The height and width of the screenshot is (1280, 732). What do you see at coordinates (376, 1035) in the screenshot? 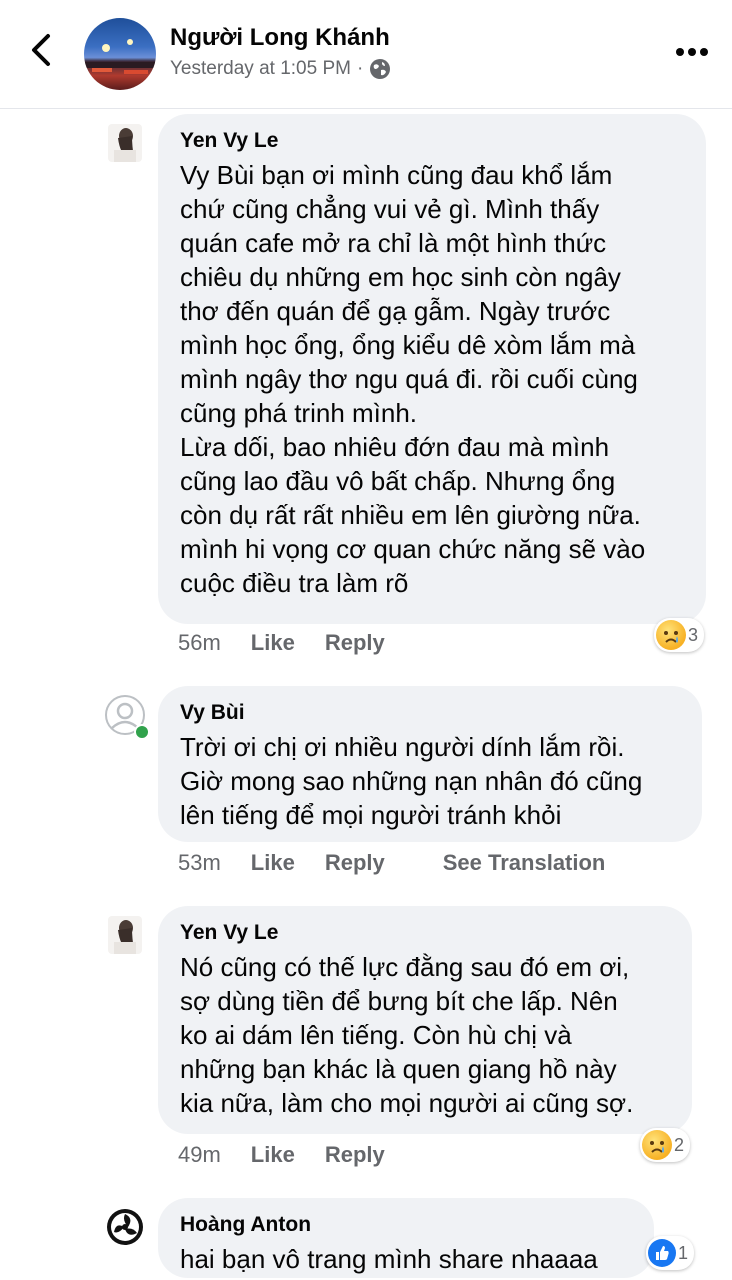
I see `comment-line: ko ai dám lên tiếng. Còn hù chị và` at bounding box center [376, 1035].